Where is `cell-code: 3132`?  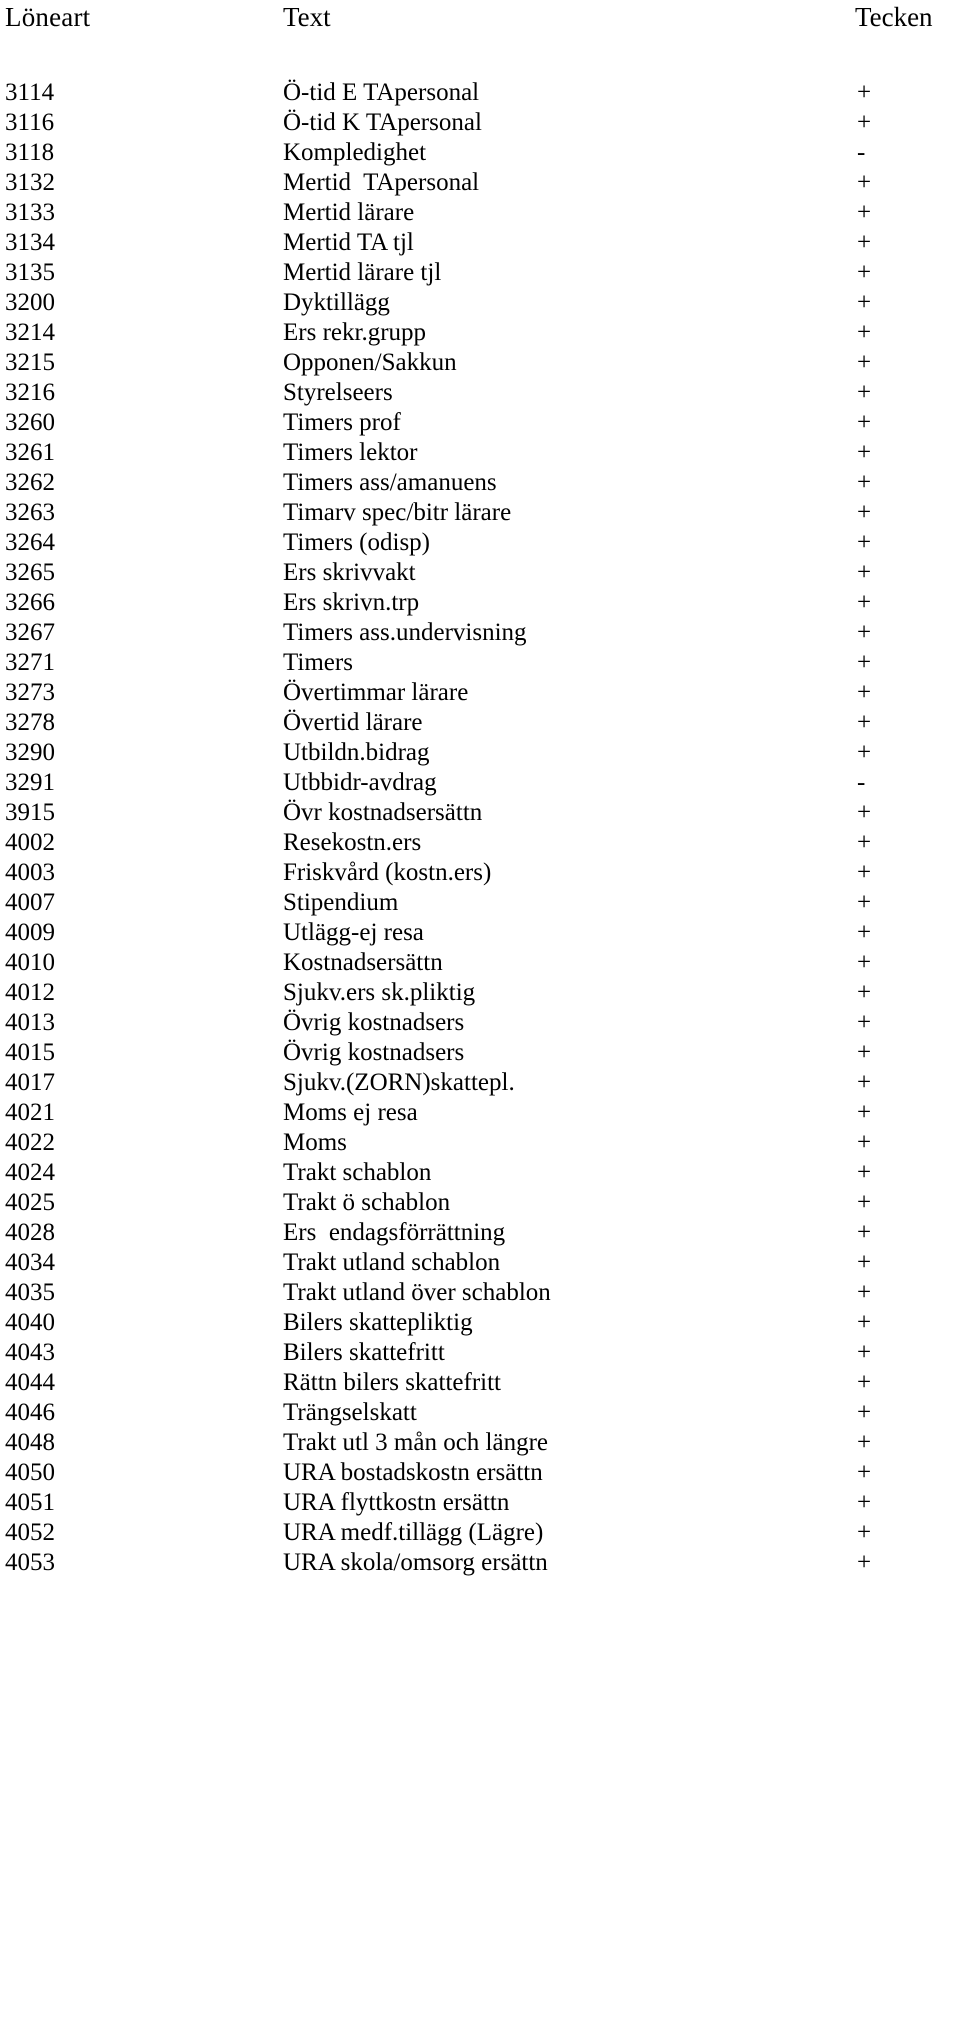 cell-code: 3132 is located at coordinates (30, 182).